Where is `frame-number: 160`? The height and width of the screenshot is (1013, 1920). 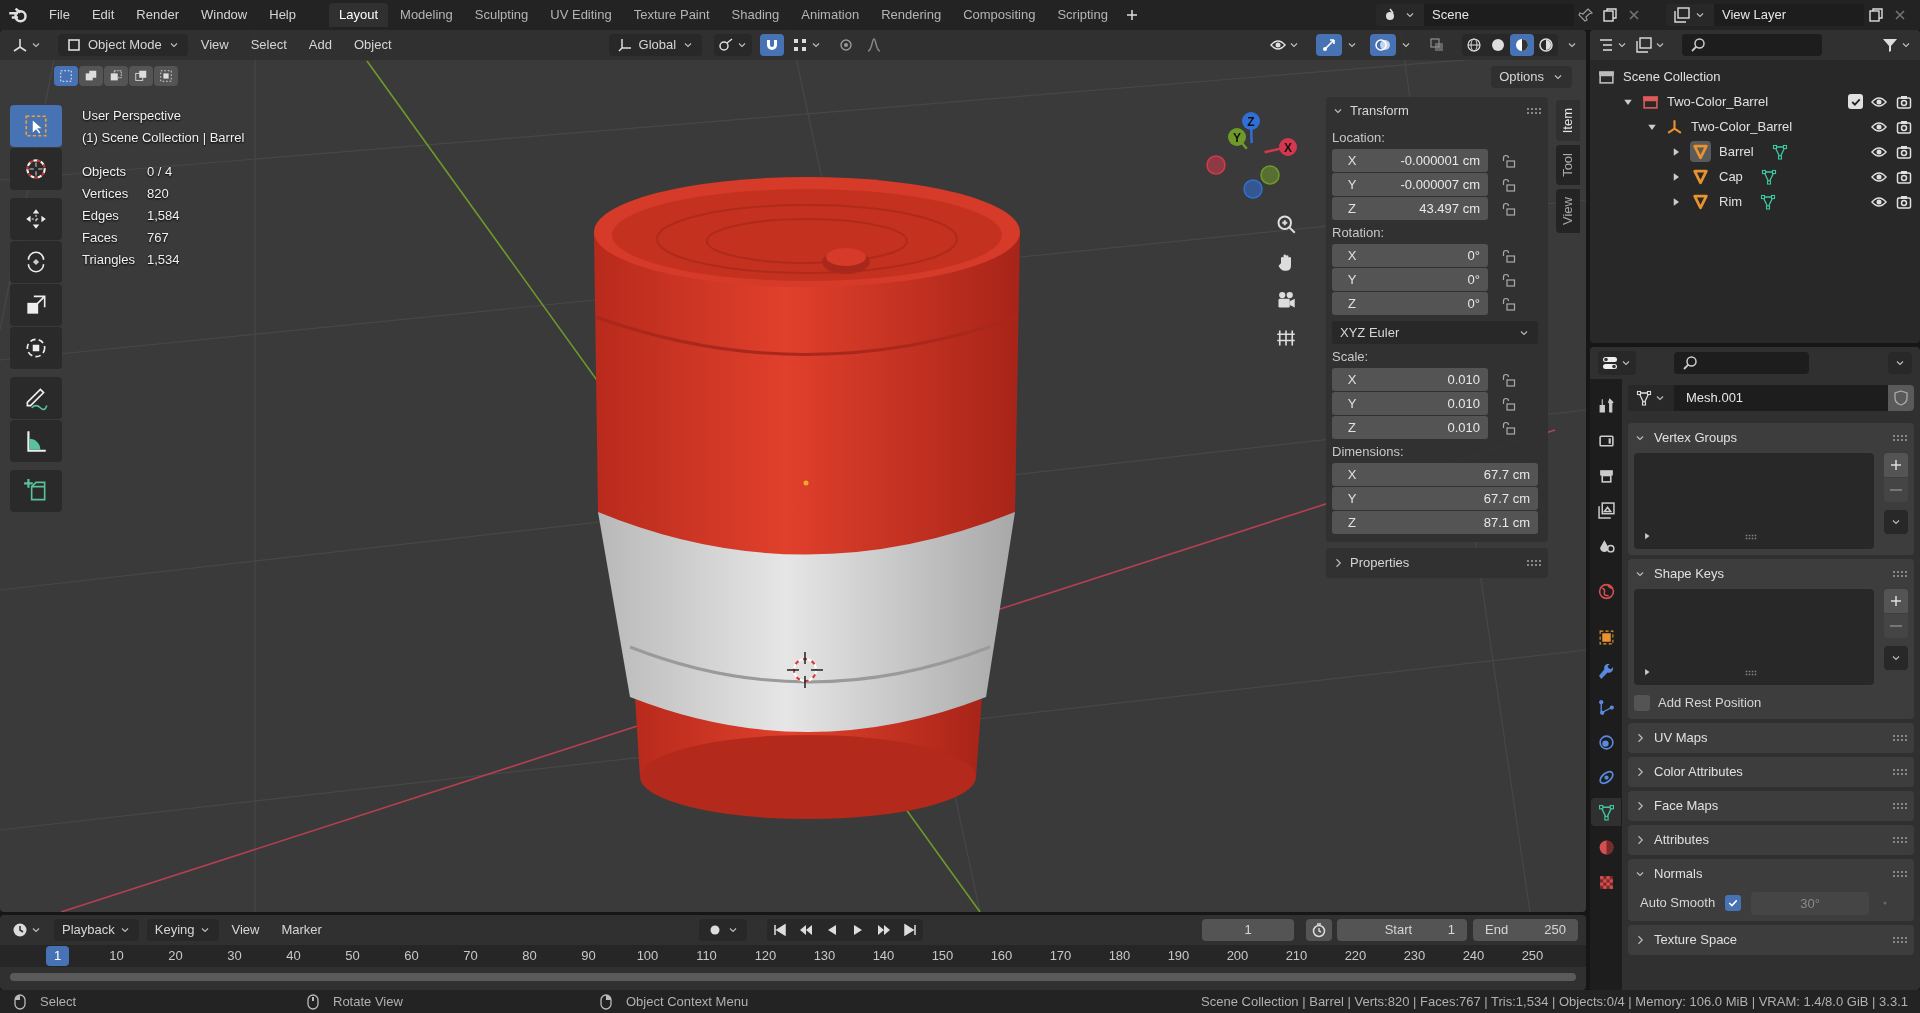 frame-number: 160 is located at coordinates (1001, 956).